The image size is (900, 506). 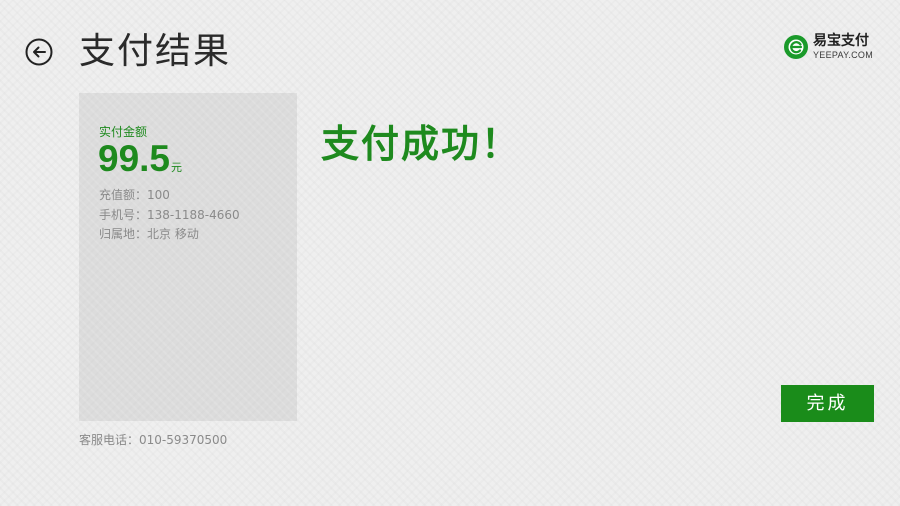 I want to click on amount-value: 99.5, so click(x=134, y=158).